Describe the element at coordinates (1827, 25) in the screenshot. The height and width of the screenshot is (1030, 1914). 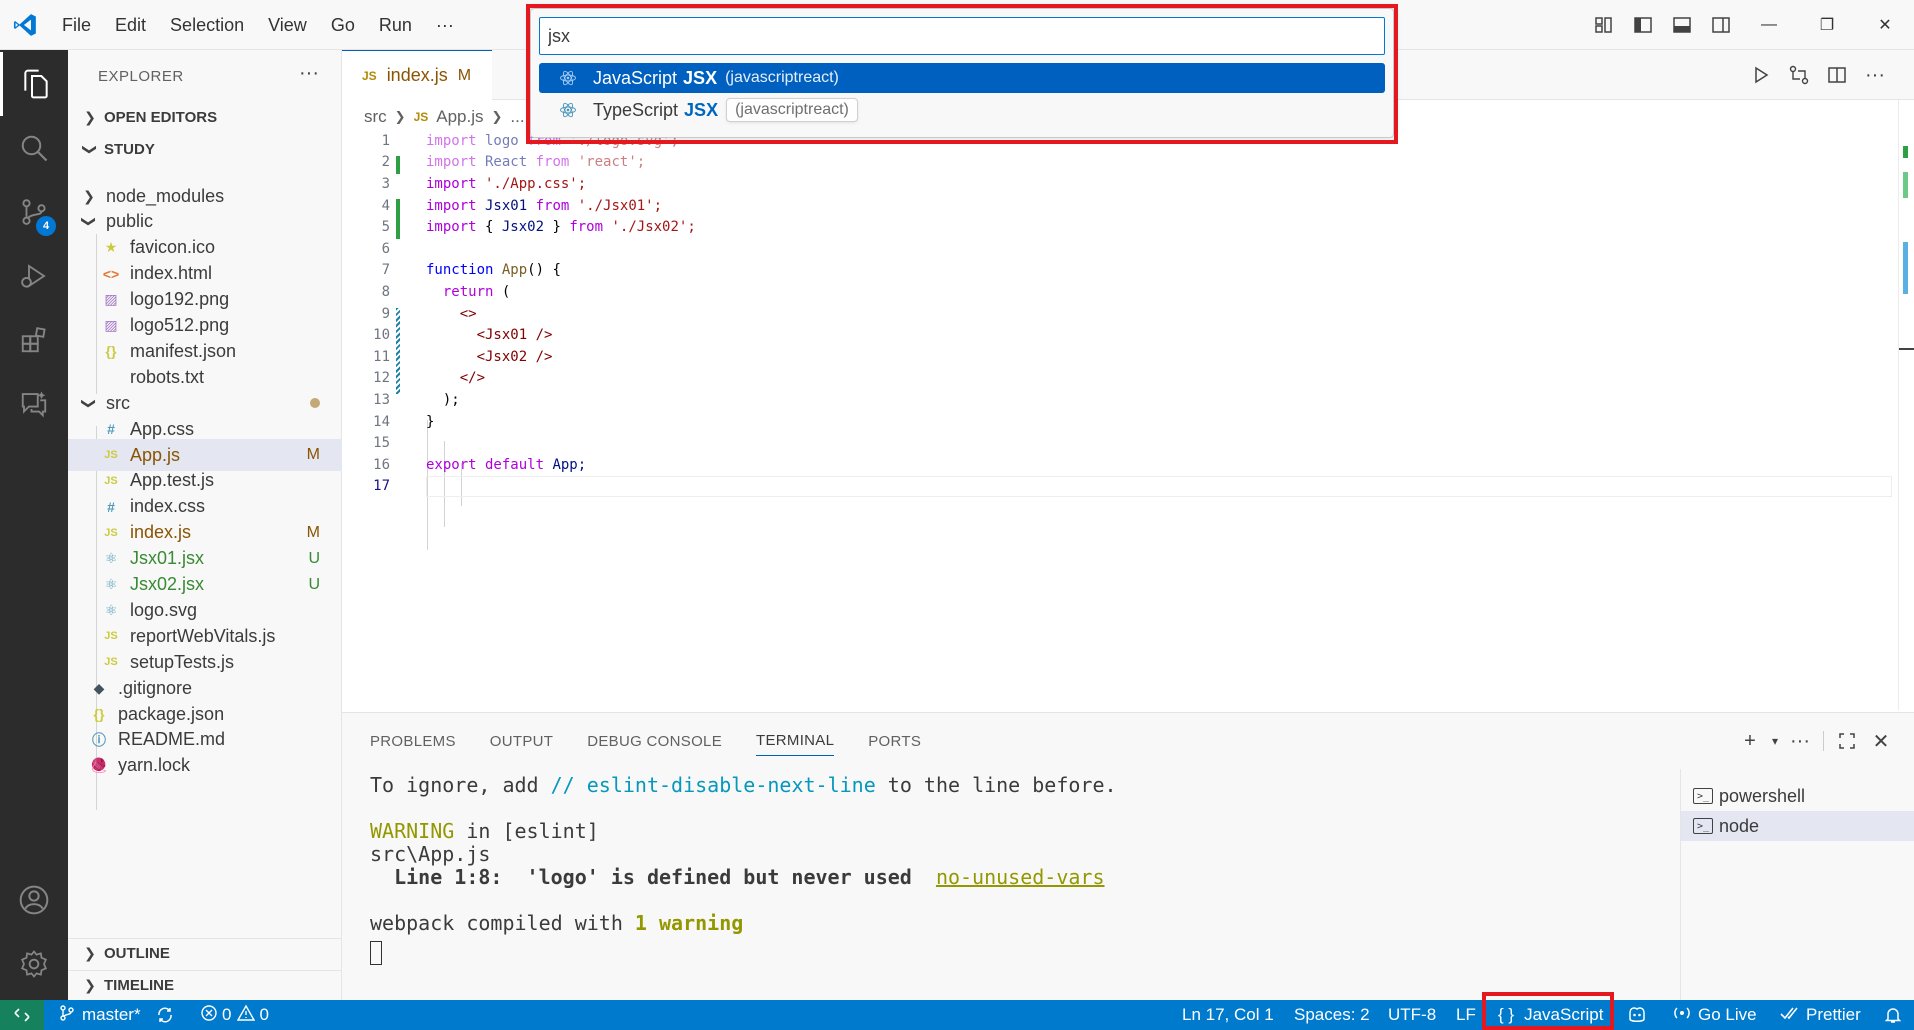
I see `restore-button: ❐` at that location.